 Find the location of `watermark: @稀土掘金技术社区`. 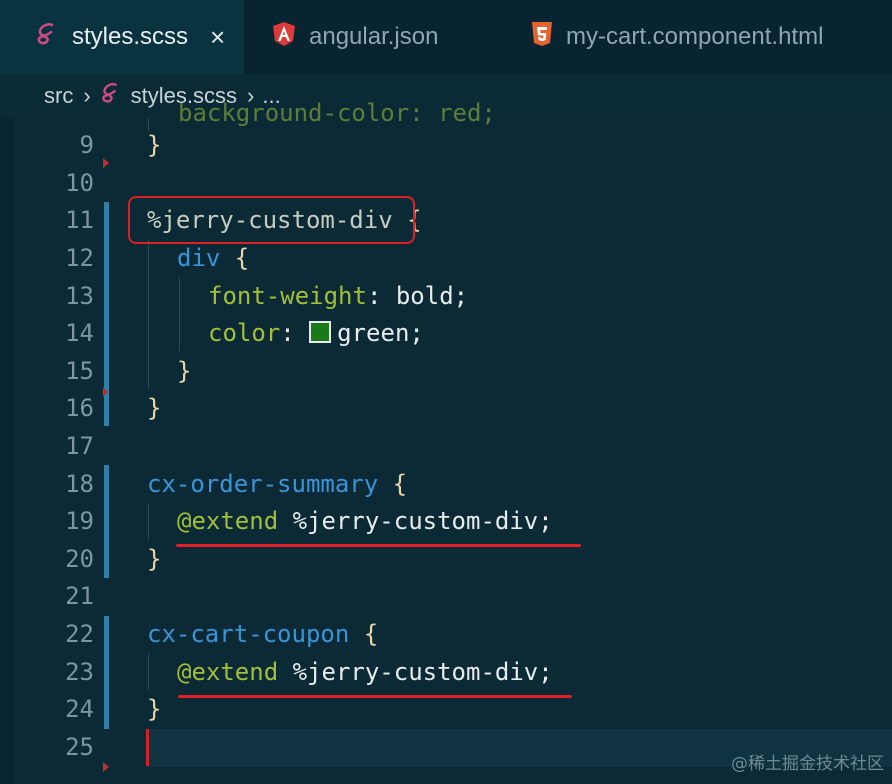

watermark: @稀土掘金技术社区 is located at coordinates (807, 764).